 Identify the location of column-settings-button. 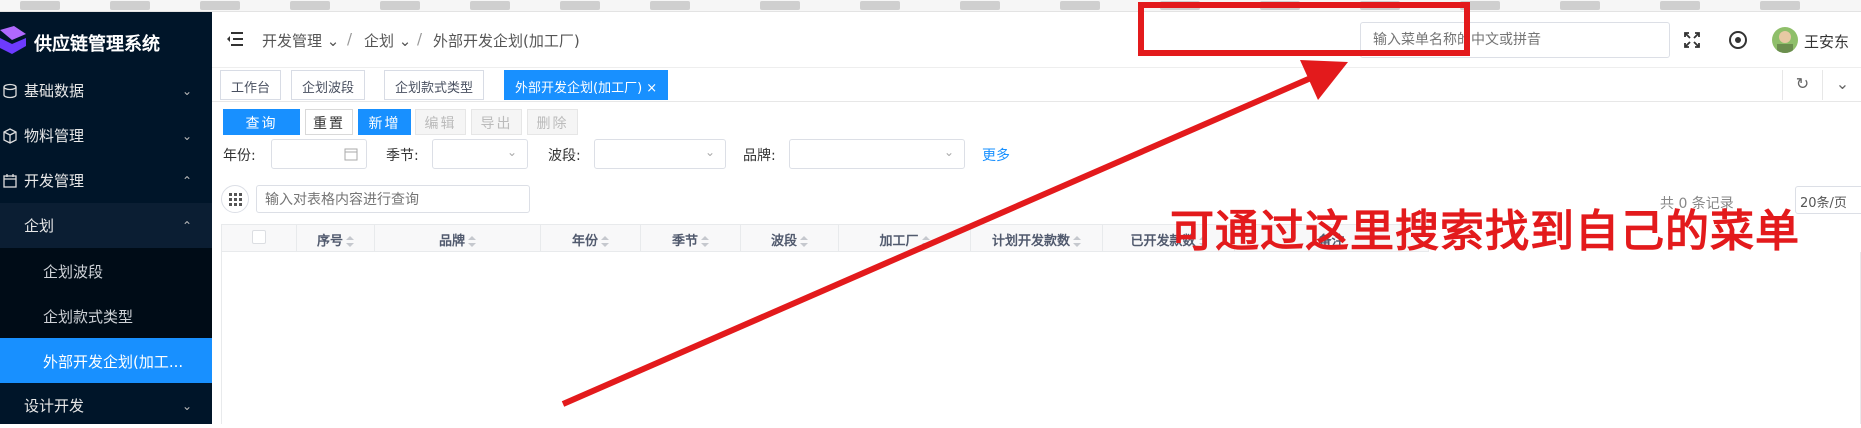
(235, 199).